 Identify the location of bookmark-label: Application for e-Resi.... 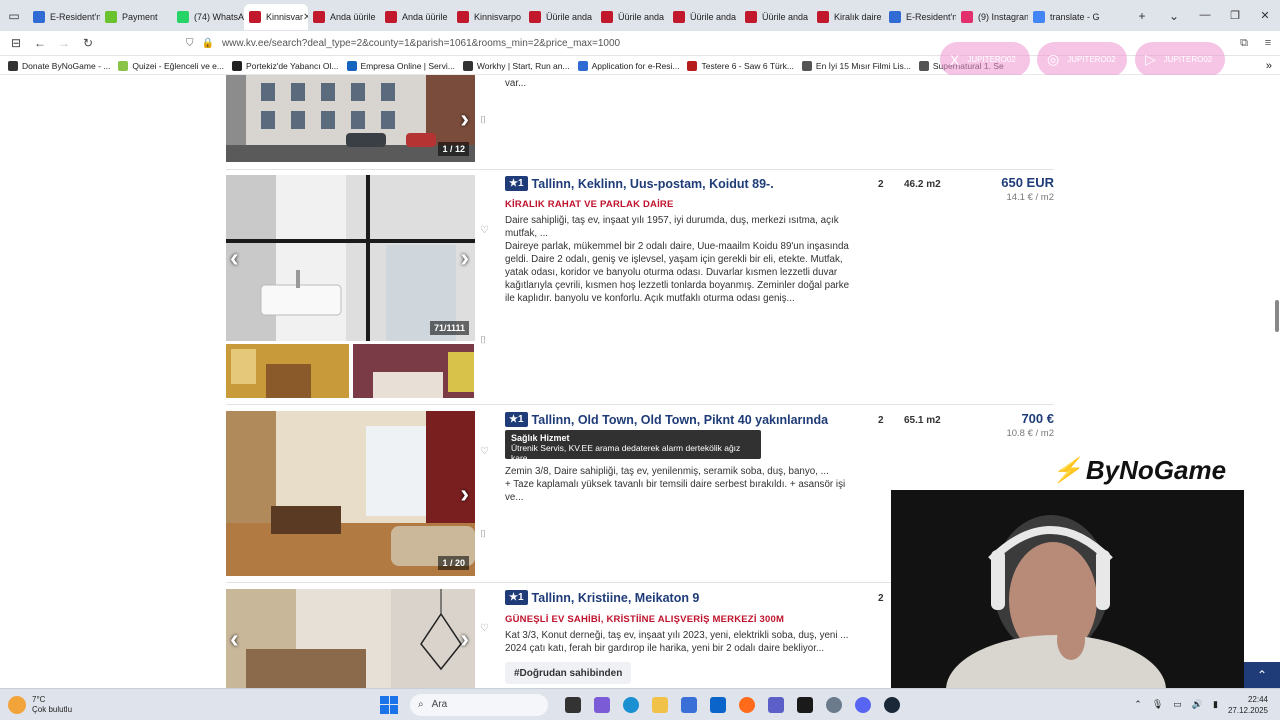
(635, 65).